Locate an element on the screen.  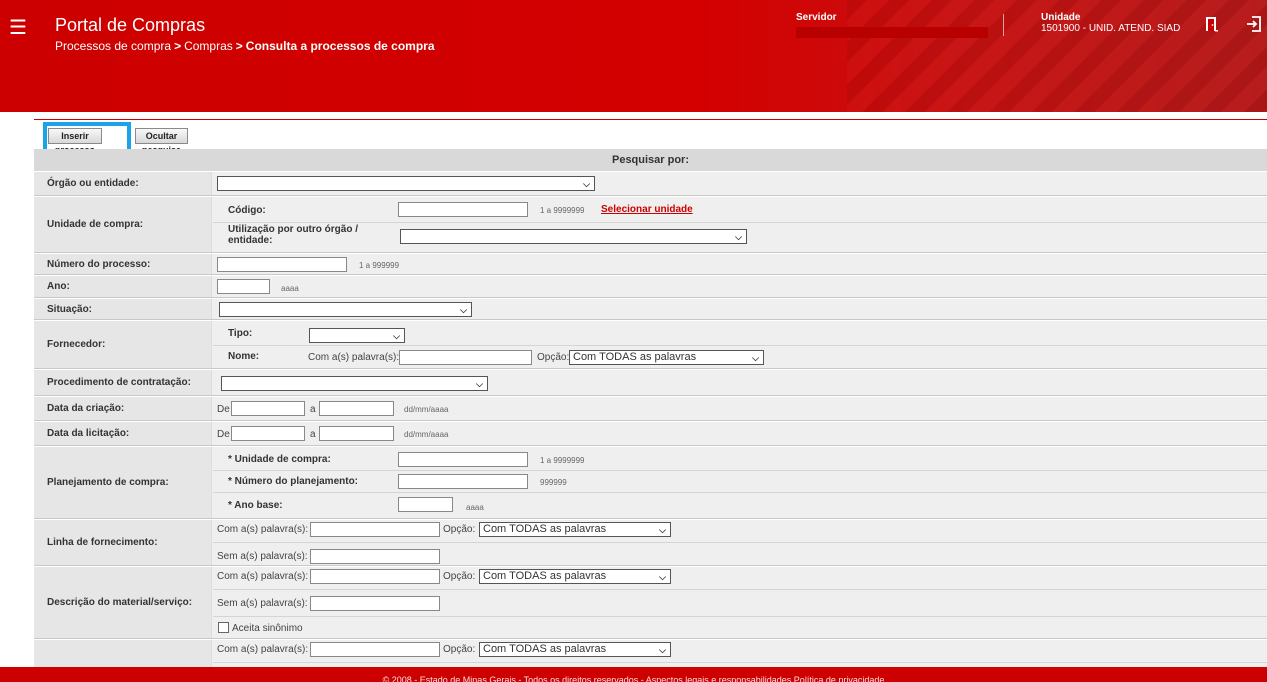
plan-numero-input is located at coordinates (463, 481).